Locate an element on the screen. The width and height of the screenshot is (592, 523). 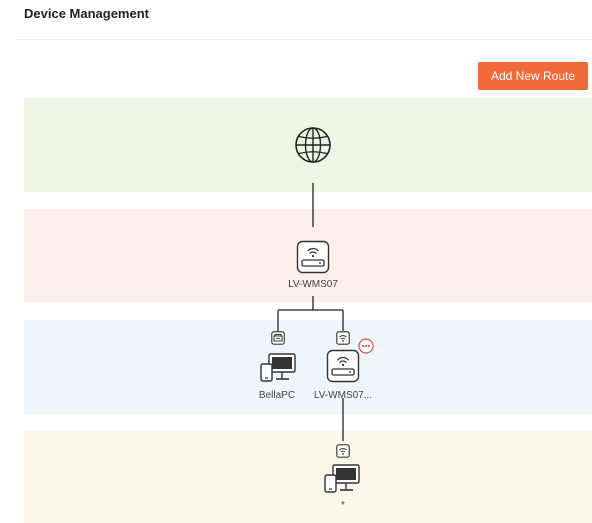
node-client-label: * is located at coordinates (343, 505).